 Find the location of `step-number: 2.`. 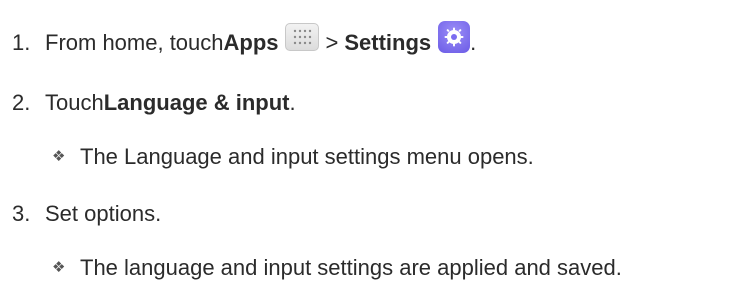

step-number: 2. is located at coordinates (21, 102).